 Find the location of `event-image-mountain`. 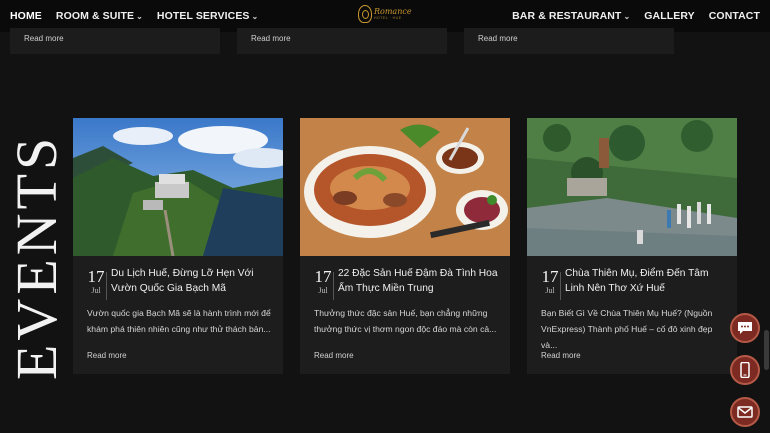

event-image-mountain is located at coordinates (178, 187).